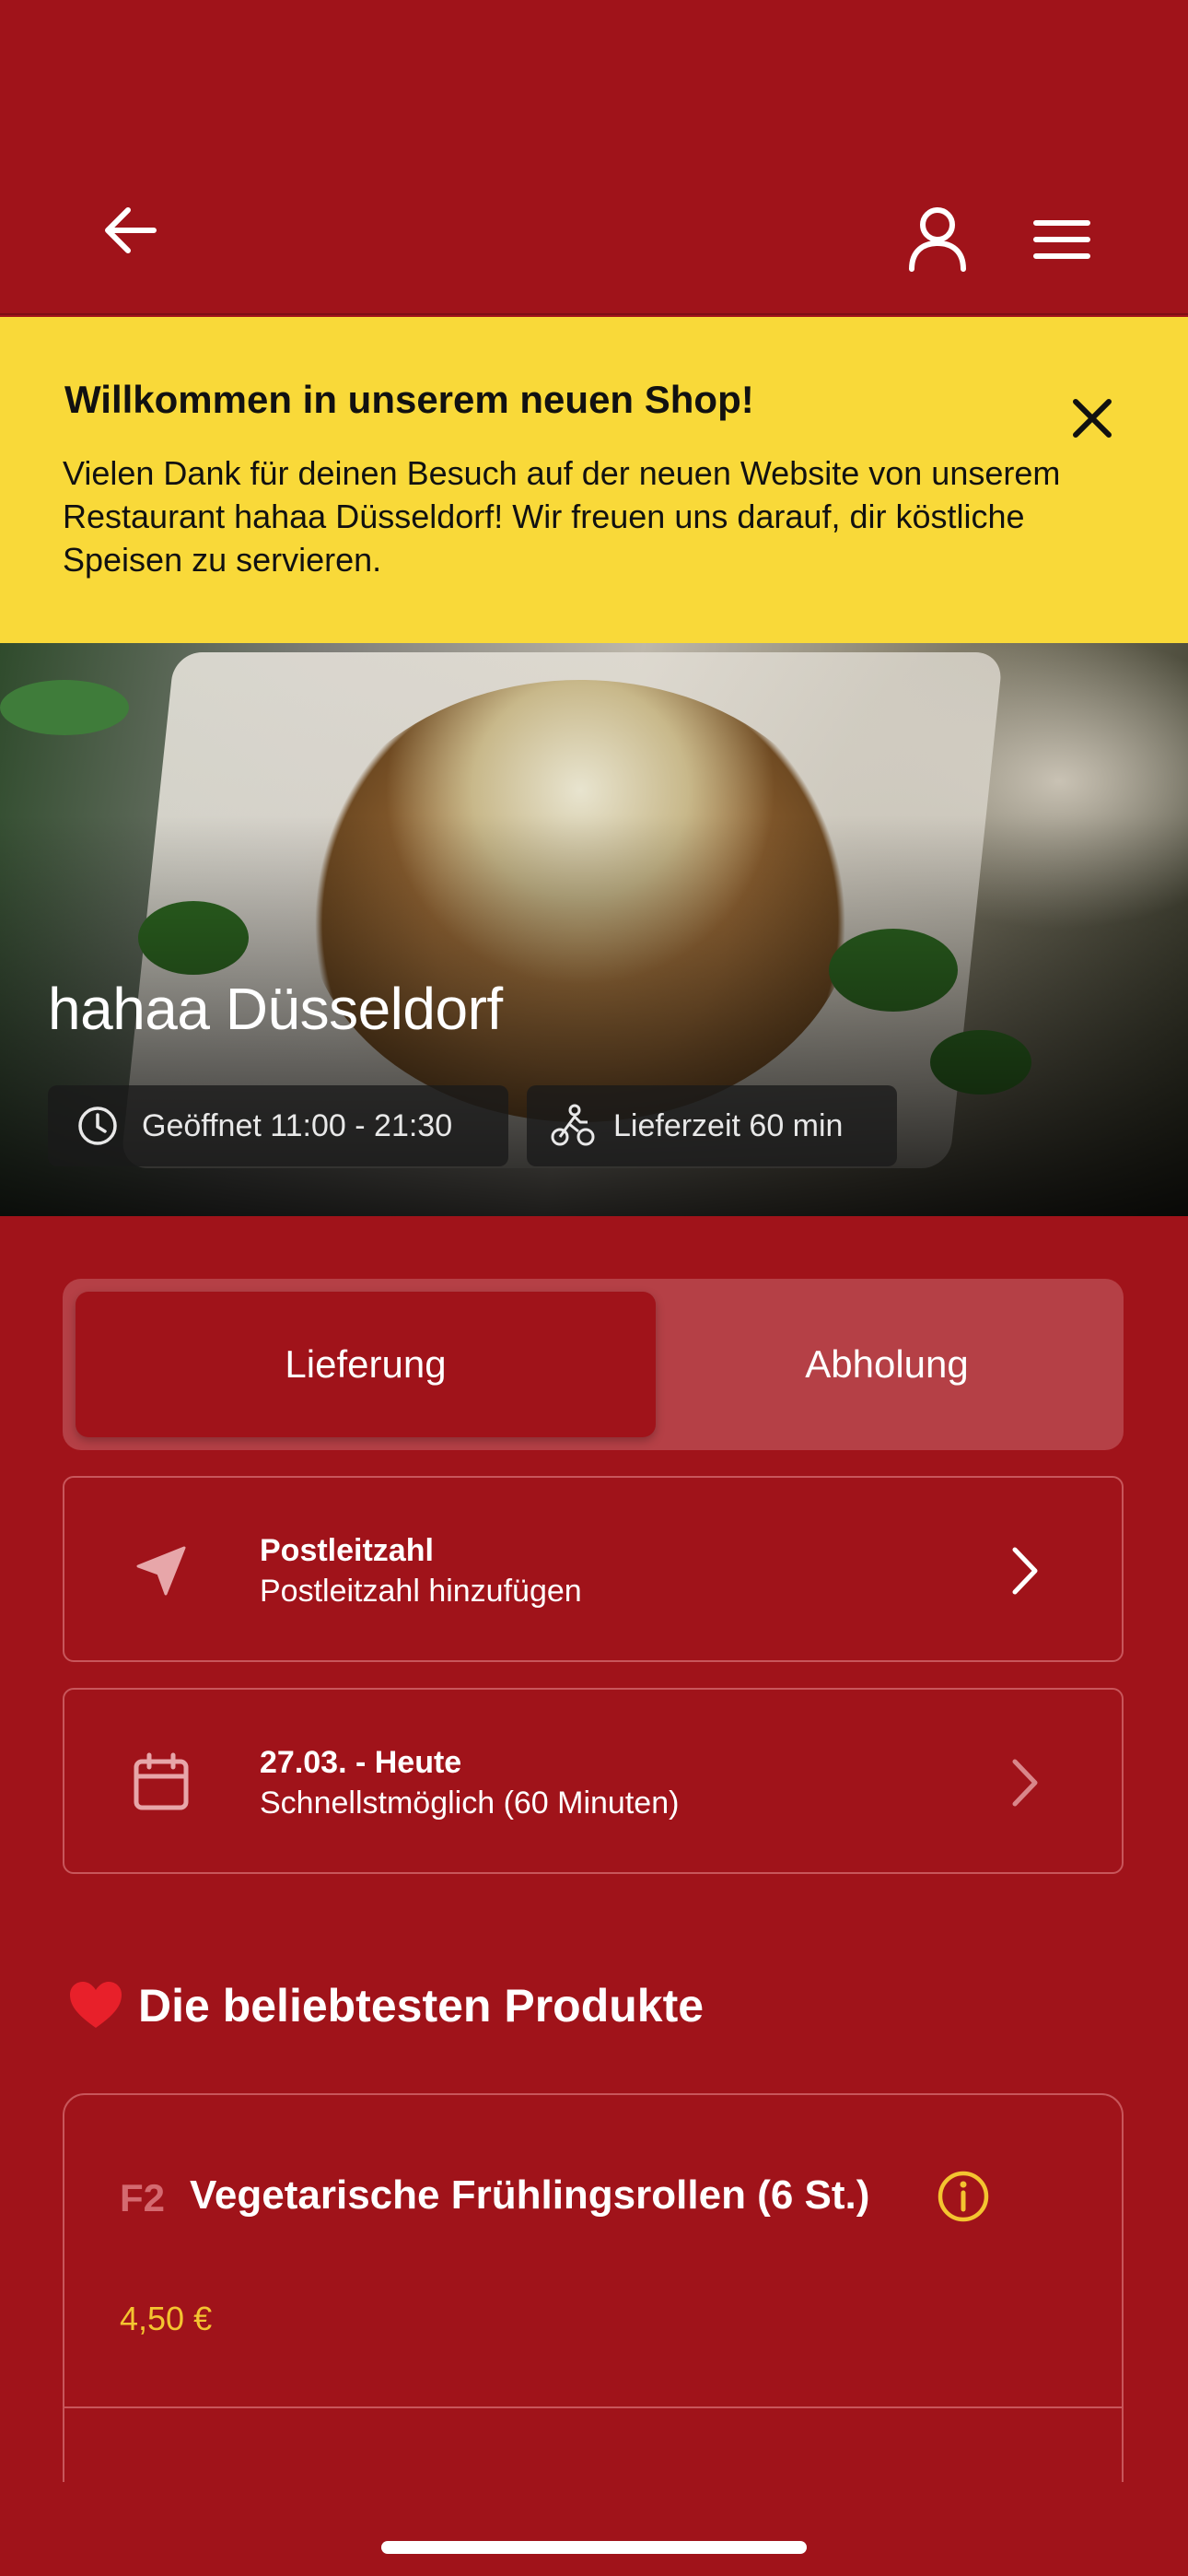  What do you see at coordinates (594, 2547) in the screenshot?
I see `home-indicator` at bounding box center [594, 2547].